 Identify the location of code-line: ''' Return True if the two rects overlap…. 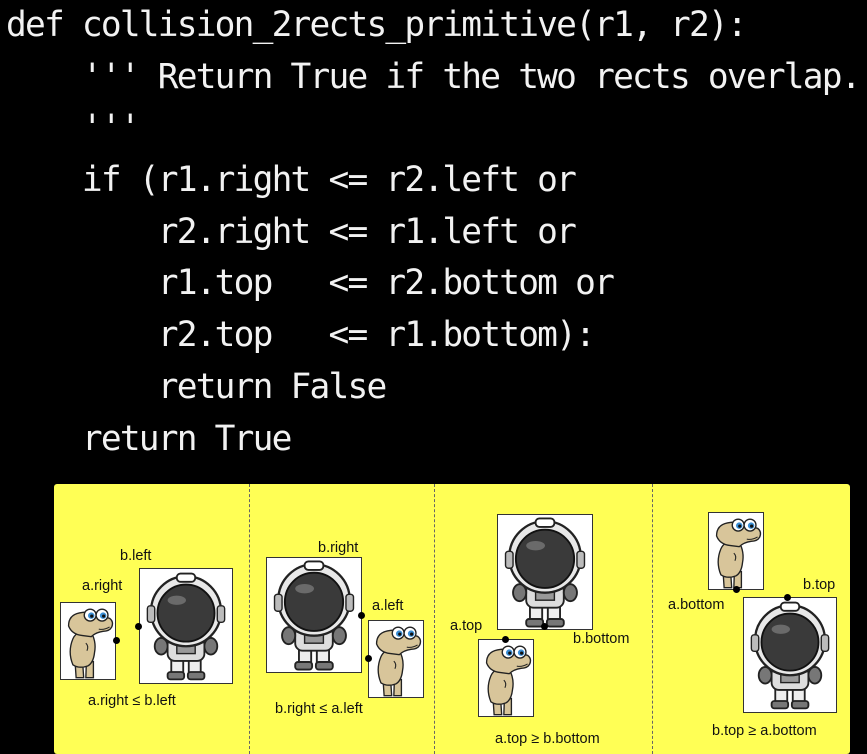
(434, 76).